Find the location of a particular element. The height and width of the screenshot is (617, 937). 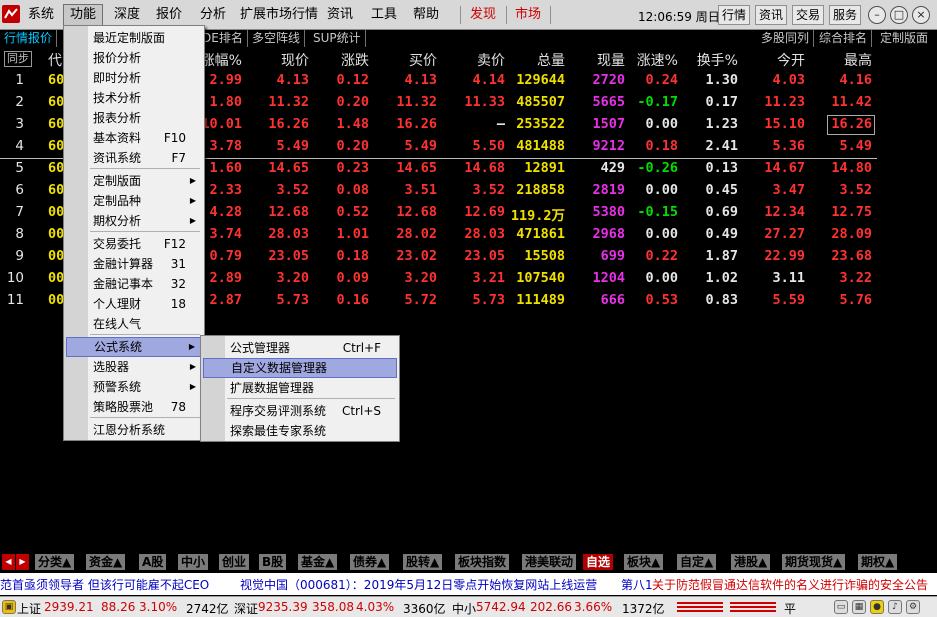

col-open: 今开 is located at coordinates (791, 60).